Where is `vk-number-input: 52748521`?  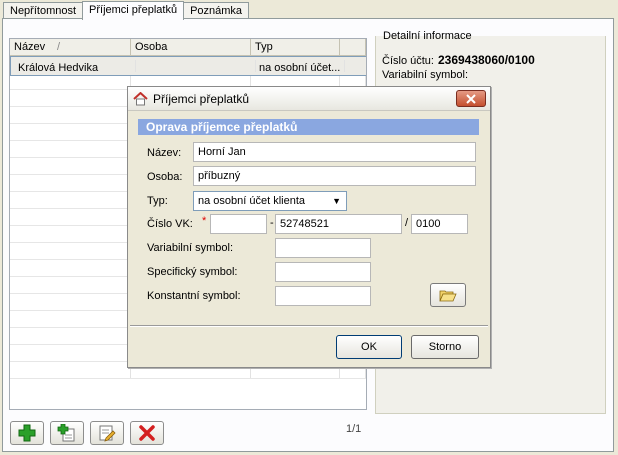
vk-number-input: 52748521 is located at coordinates (338, 224).